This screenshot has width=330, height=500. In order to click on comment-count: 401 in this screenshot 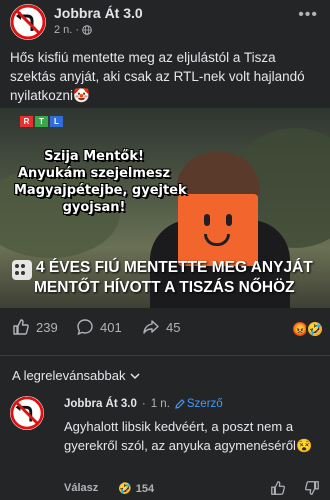, I will do `click(111, 327)`.